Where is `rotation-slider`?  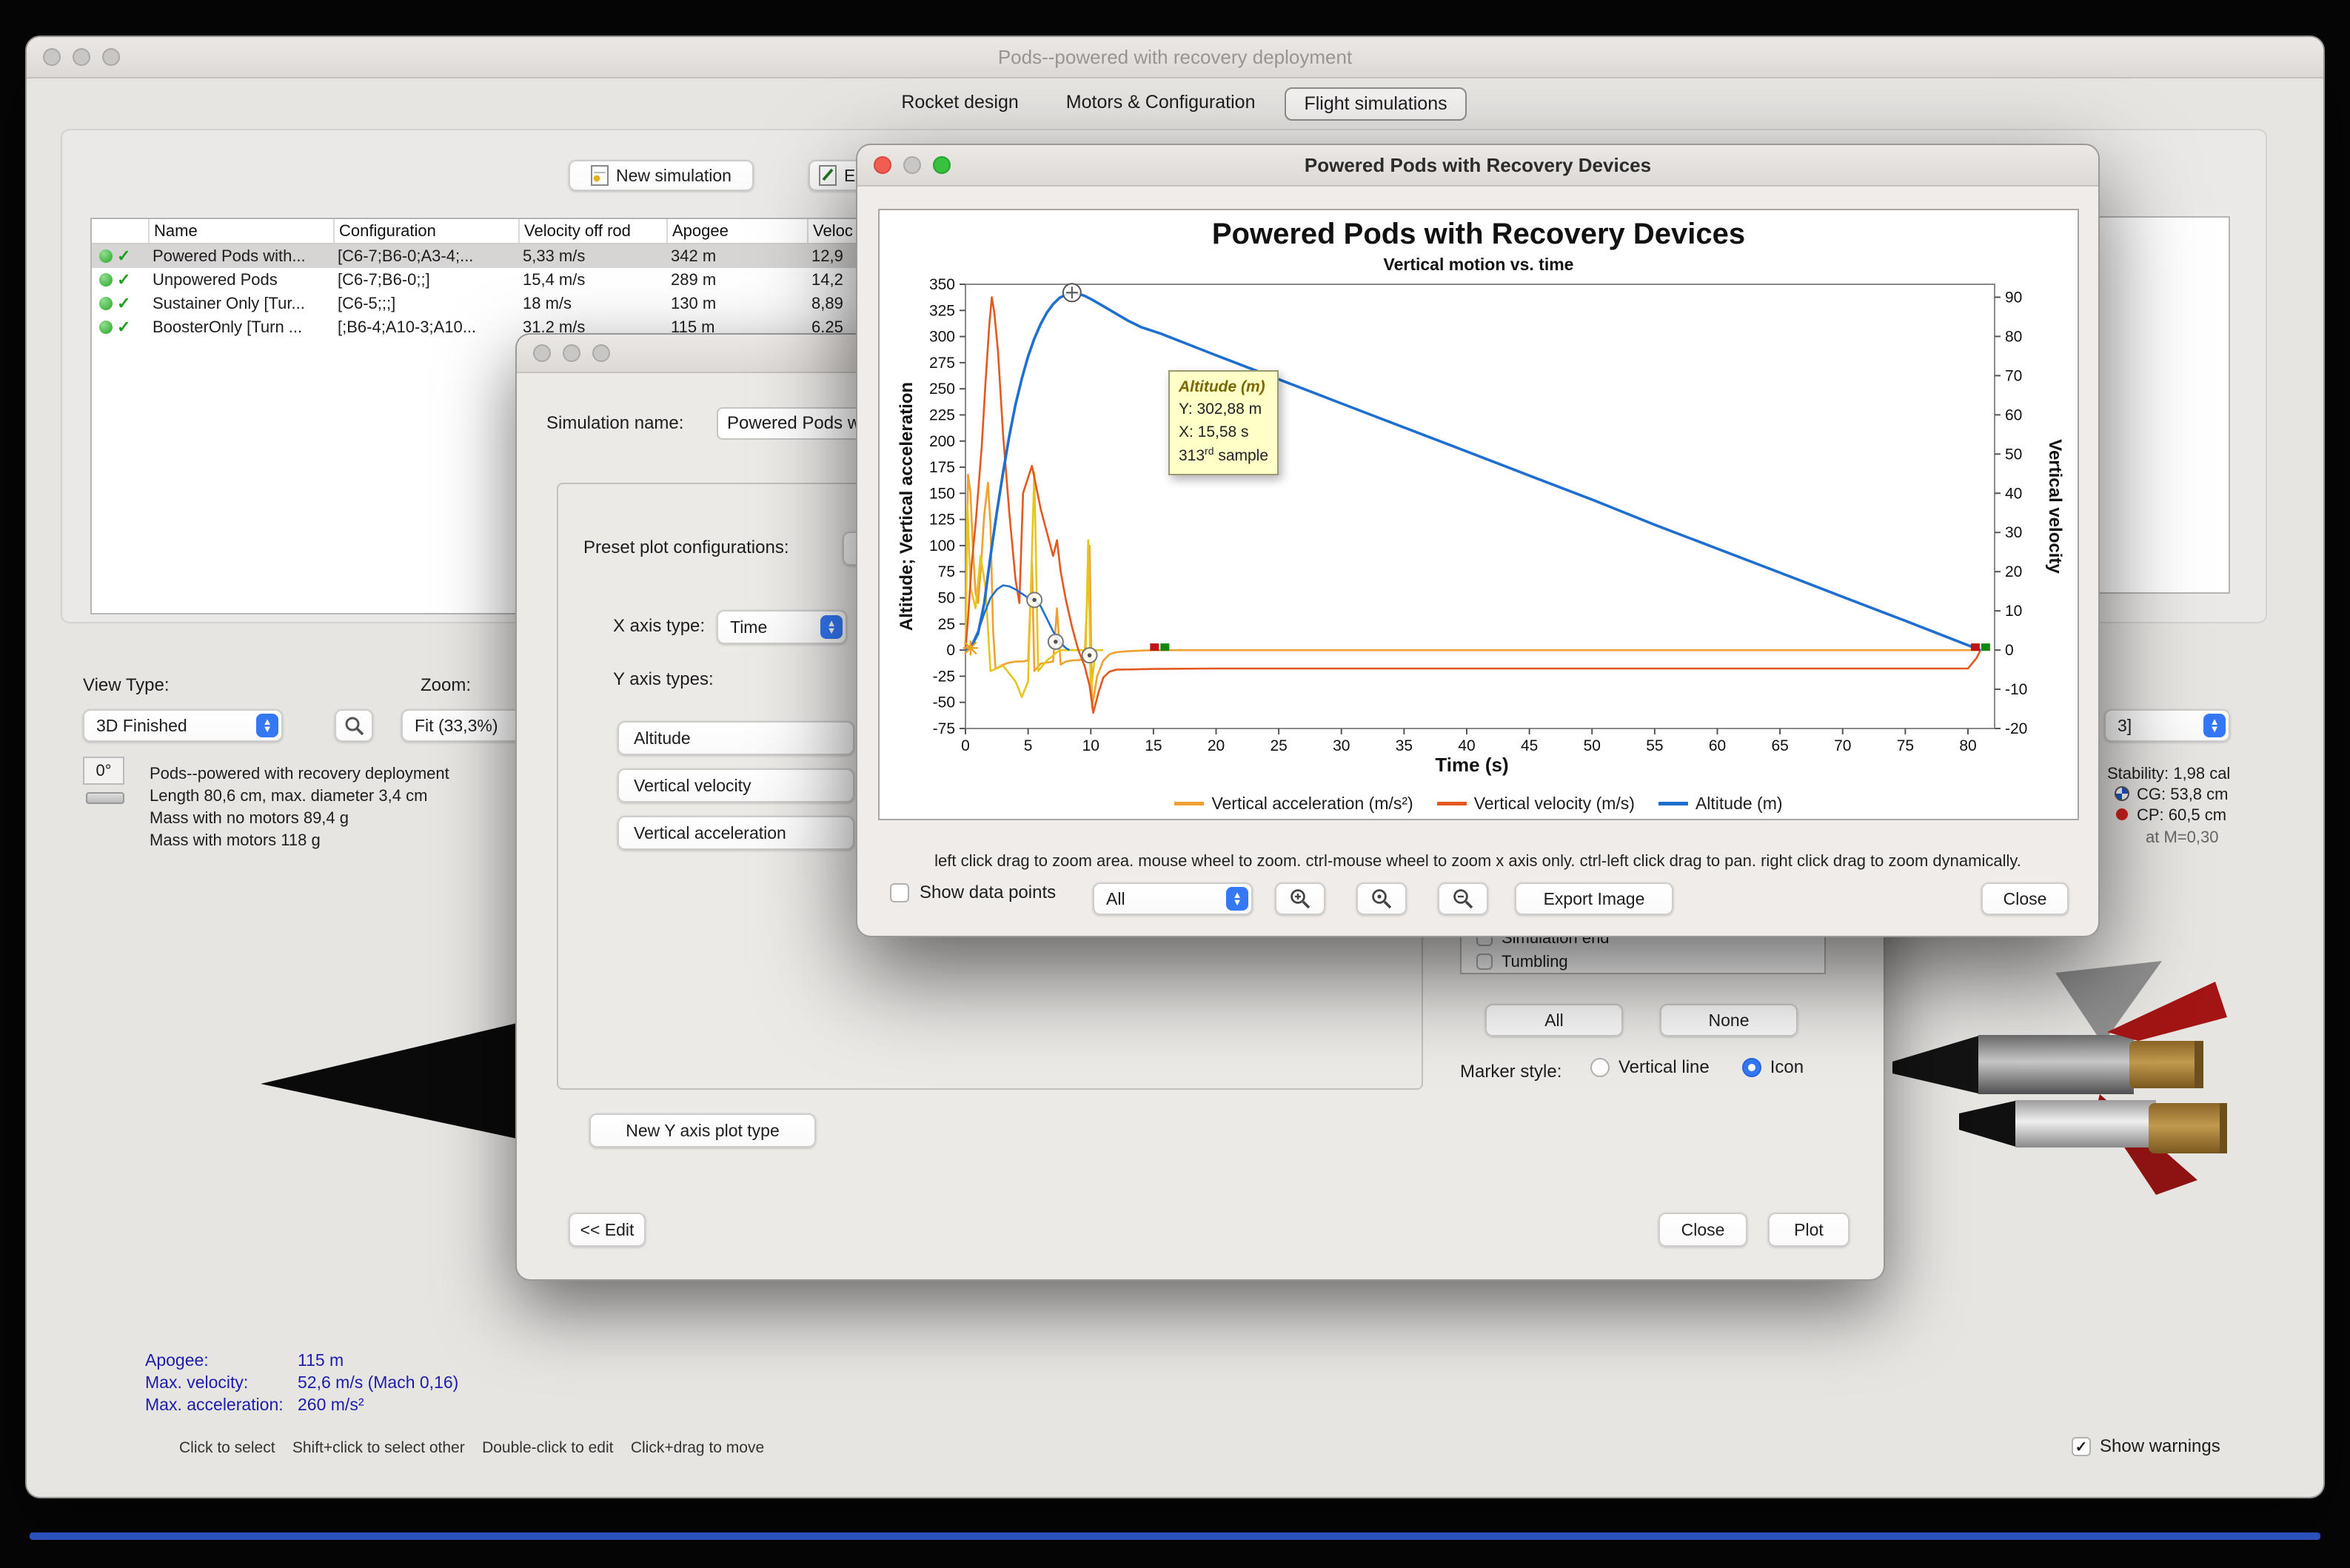 rotation-slider is located at coordinates (105, 798).